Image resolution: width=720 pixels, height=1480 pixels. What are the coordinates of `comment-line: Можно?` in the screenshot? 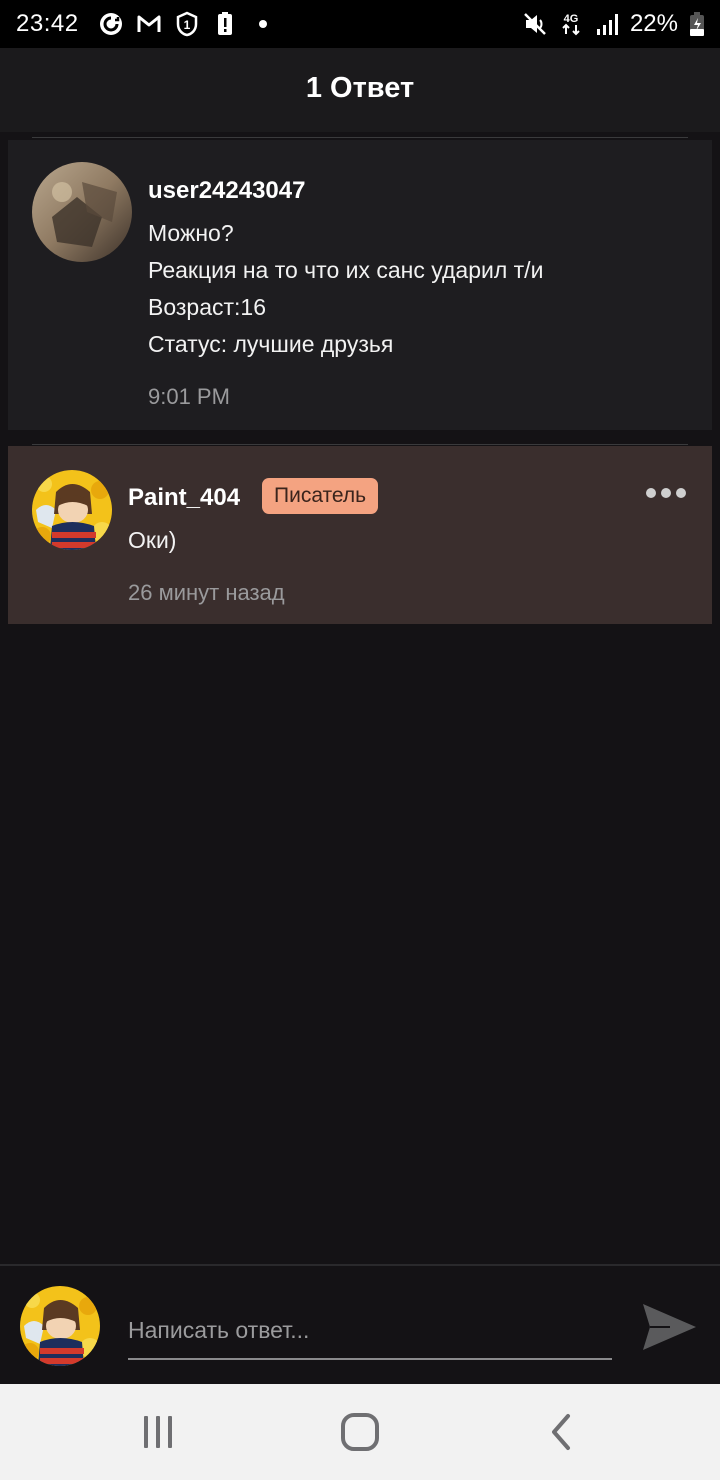 It's located at (191, 233).